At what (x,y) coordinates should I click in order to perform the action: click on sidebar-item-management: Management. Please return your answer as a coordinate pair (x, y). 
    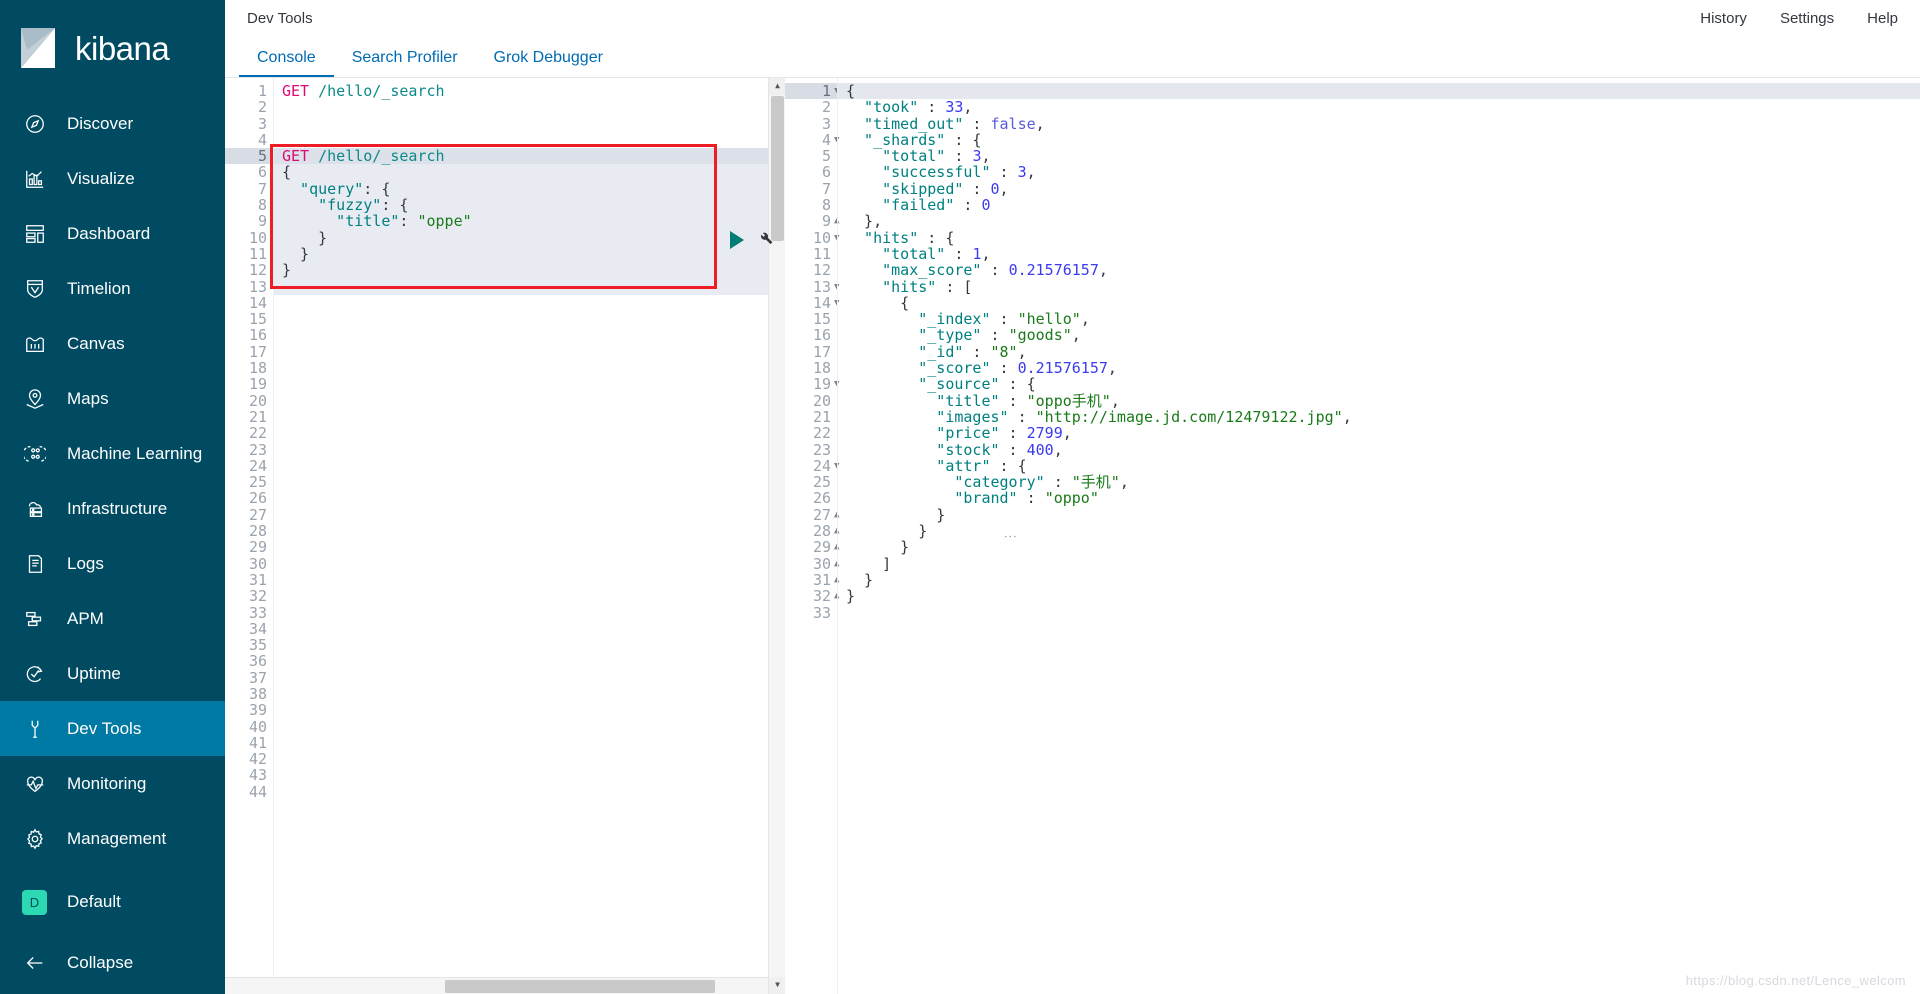
    Looking at the image, I should click on (112, 838).